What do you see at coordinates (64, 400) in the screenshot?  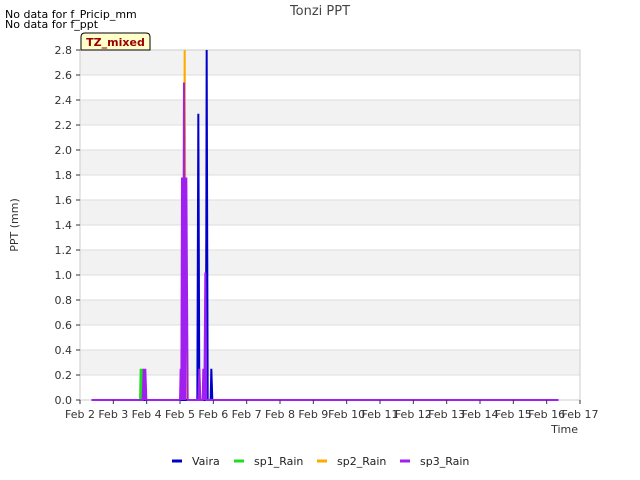 I see `y-tick-label: 0.0` at bounding box center [64, 400].